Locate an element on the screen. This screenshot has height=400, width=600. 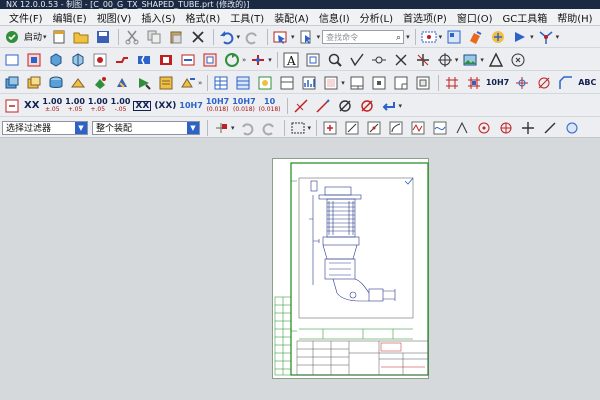
snap-spline-icon is located at coordinates (418, 128).